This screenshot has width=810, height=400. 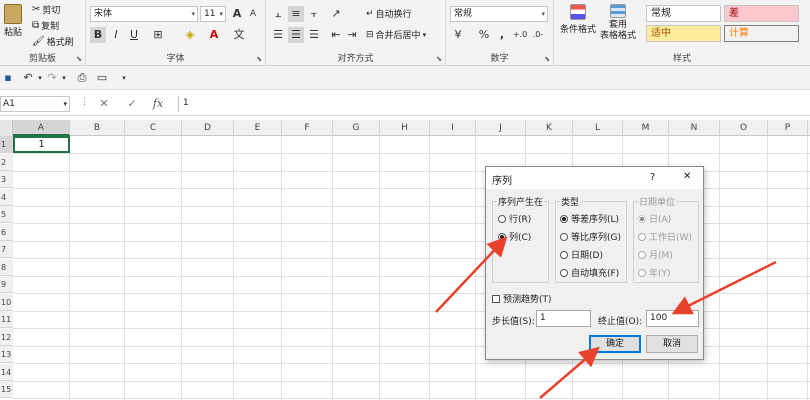 What do you see at coordinates (683, 13) in the screenshot?
I see `style-normal: 常规` at bounding box center [683, 13].